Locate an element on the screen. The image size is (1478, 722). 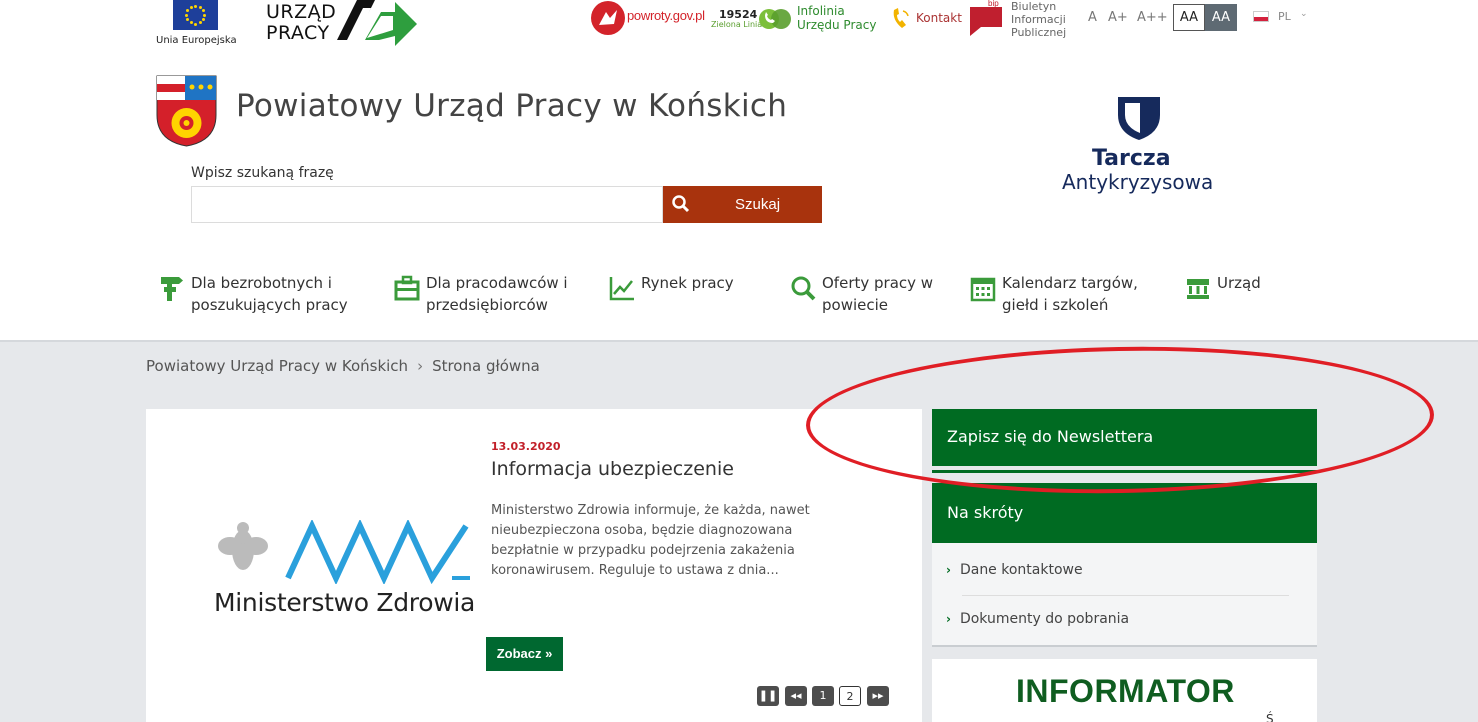
nav-item-bezrobotni: Dla bezrobotnych i poszukujących pracy is located at coordinates (253, 294).